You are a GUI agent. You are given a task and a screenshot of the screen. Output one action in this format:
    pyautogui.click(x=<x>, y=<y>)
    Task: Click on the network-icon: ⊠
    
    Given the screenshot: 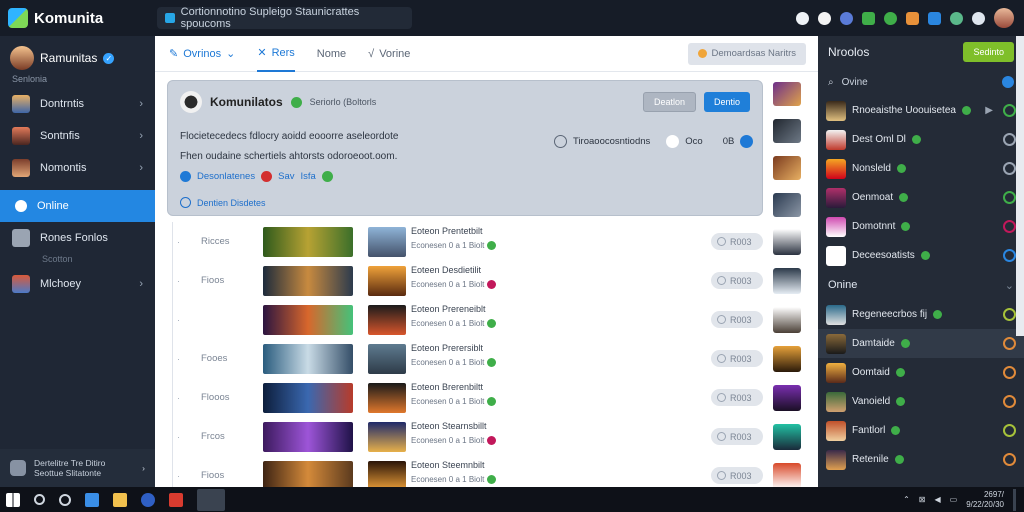 What is the action you would take?
    pyautogui.click(x=922, y=499)
    